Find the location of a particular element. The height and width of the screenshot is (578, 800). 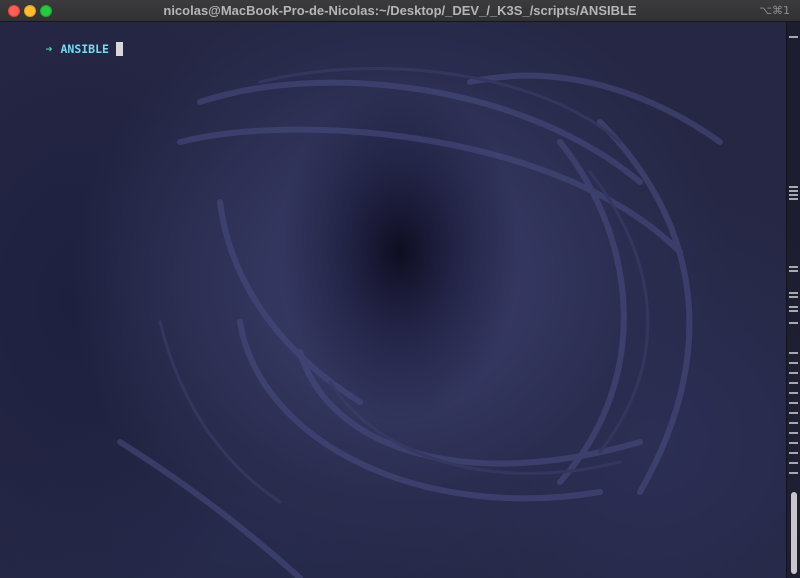

vertical-scrollbar is located at coordinates (793, 300).